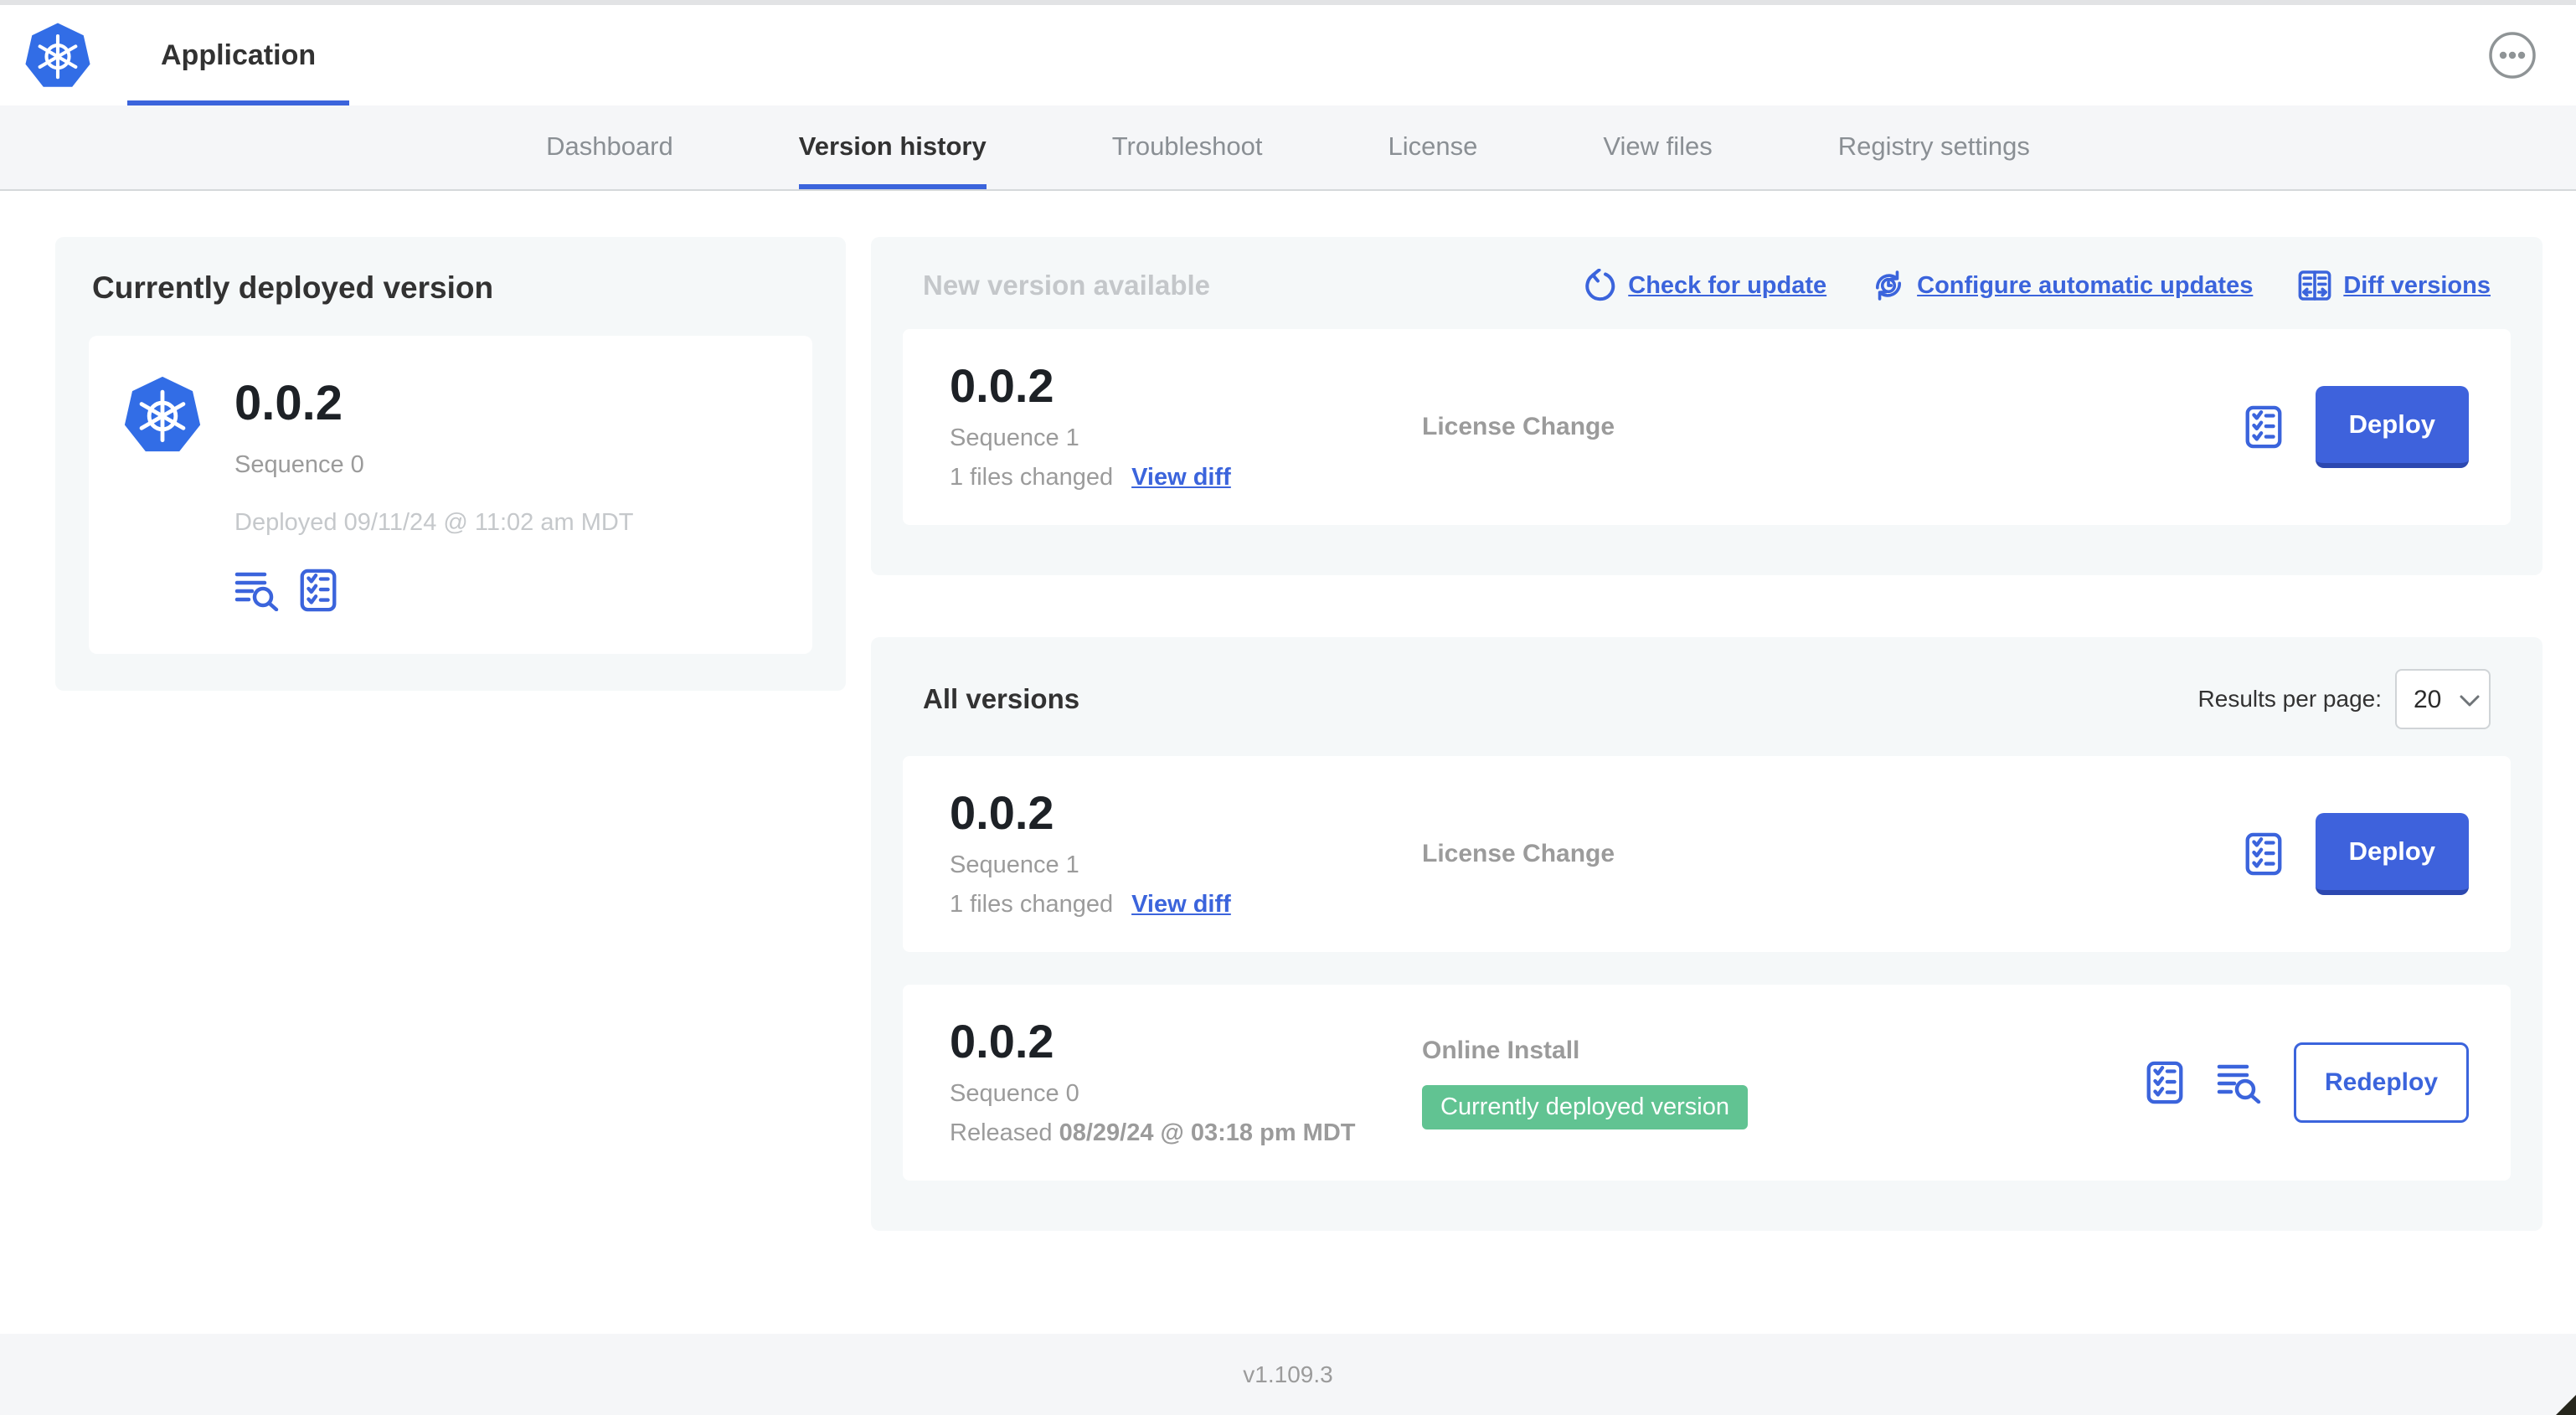 The width and height of the screenshot is (2576, 1415). What do you see at coordinates (2381, 1082) in the screenshot?
I see `redeploy-button: Redeploy` at bounding box center [2381, 1082].